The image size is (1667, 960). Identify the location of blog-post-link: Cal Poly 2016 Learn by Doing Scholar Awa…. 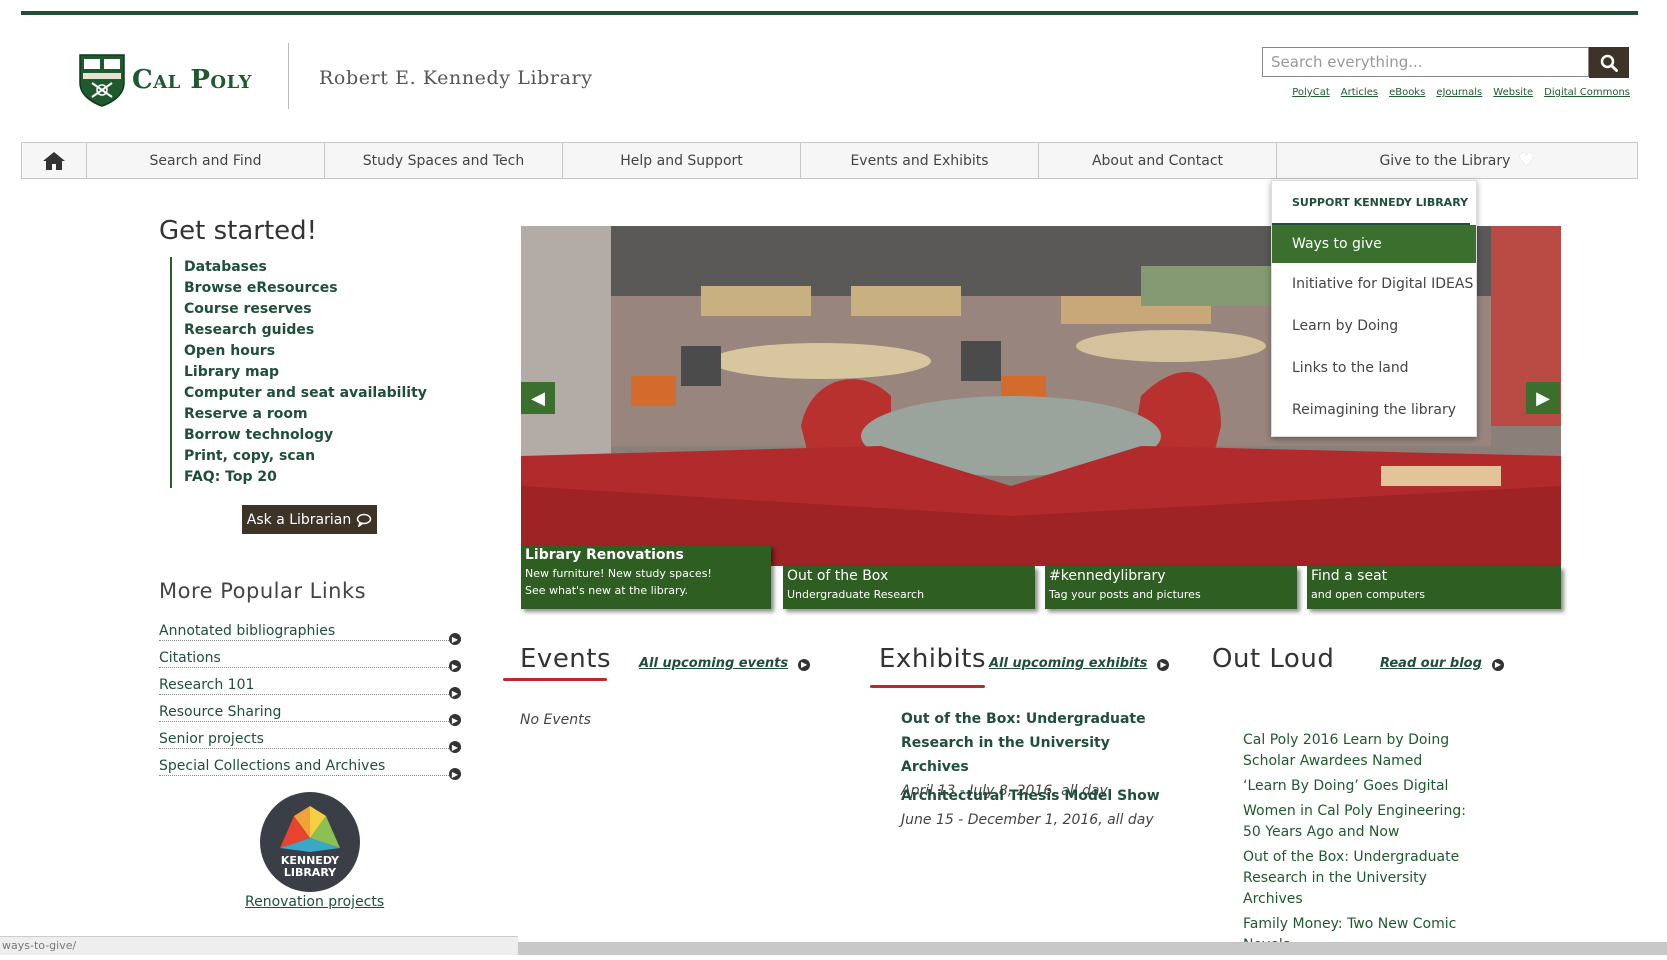
(1363, 751).